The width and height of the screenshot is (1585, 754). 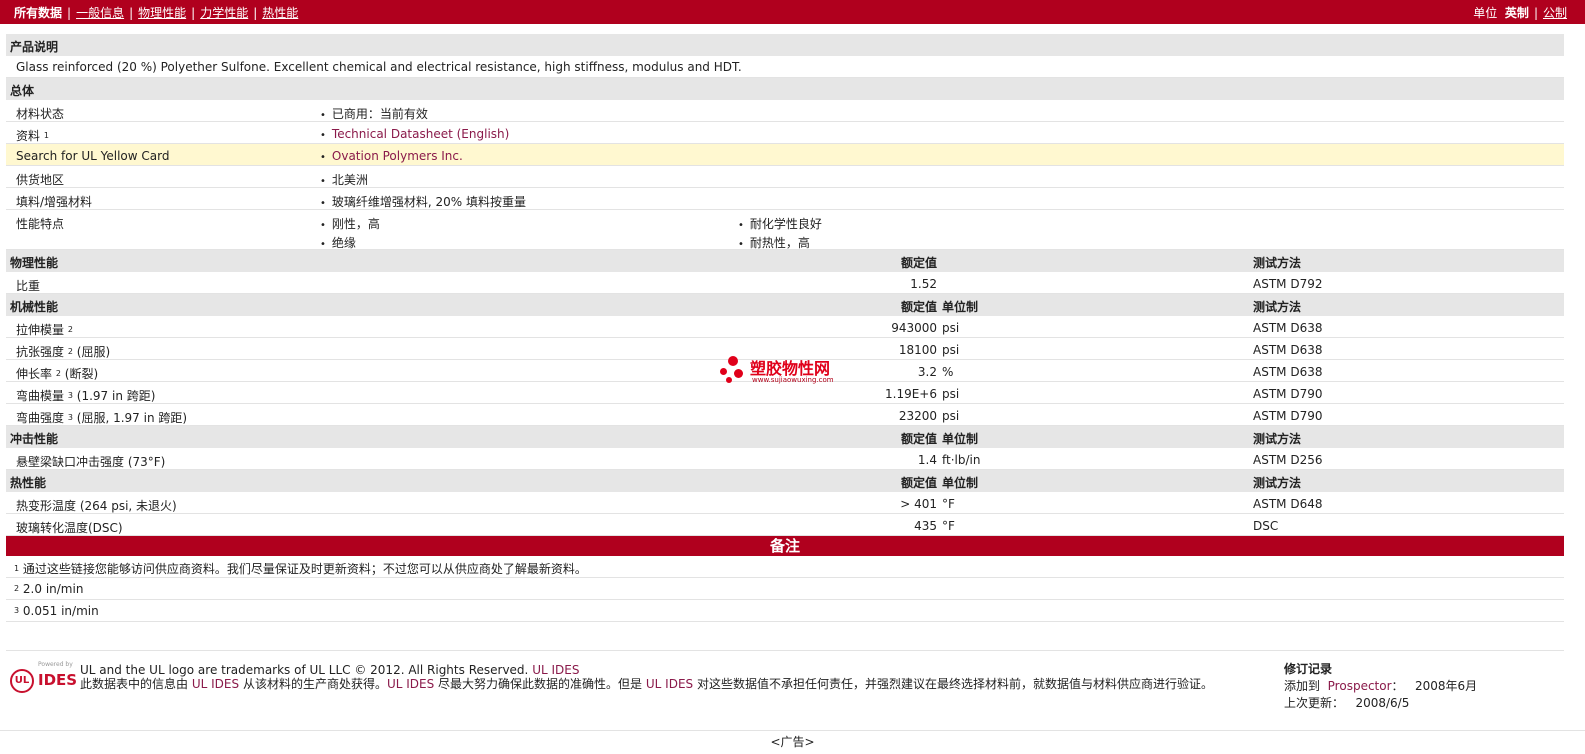 I want to click on row-test: ASTM D790, so click(x=1288, y=416).